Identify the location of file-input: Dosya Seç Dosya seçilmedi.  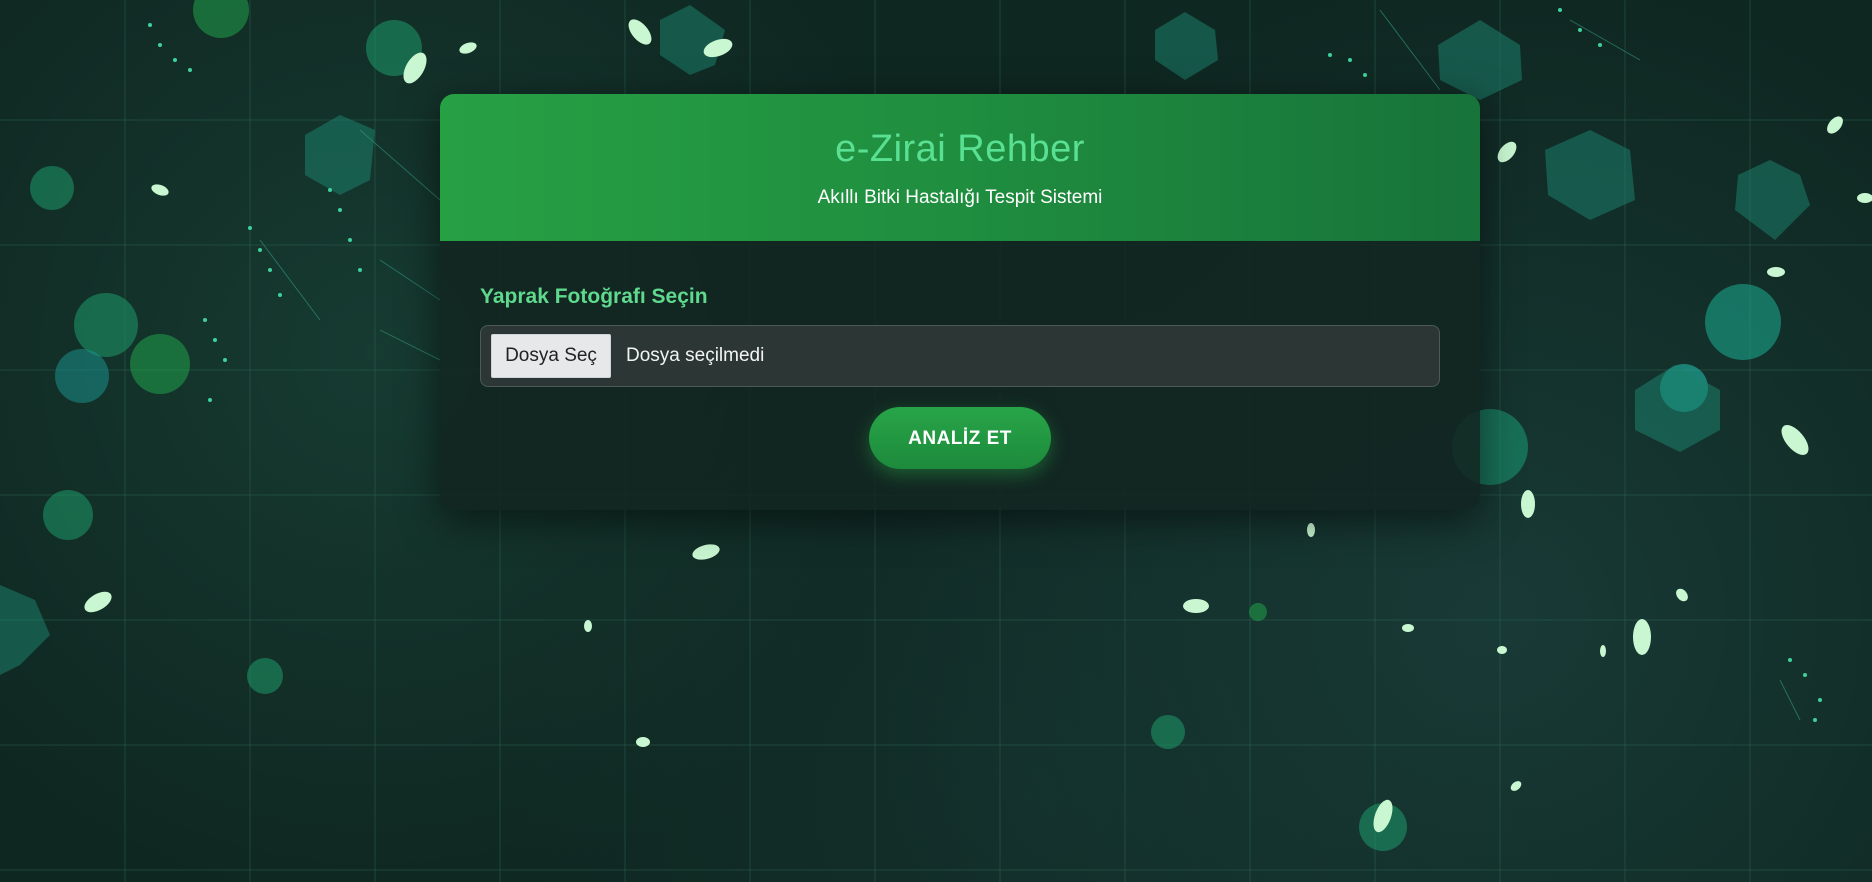
(960, 356).